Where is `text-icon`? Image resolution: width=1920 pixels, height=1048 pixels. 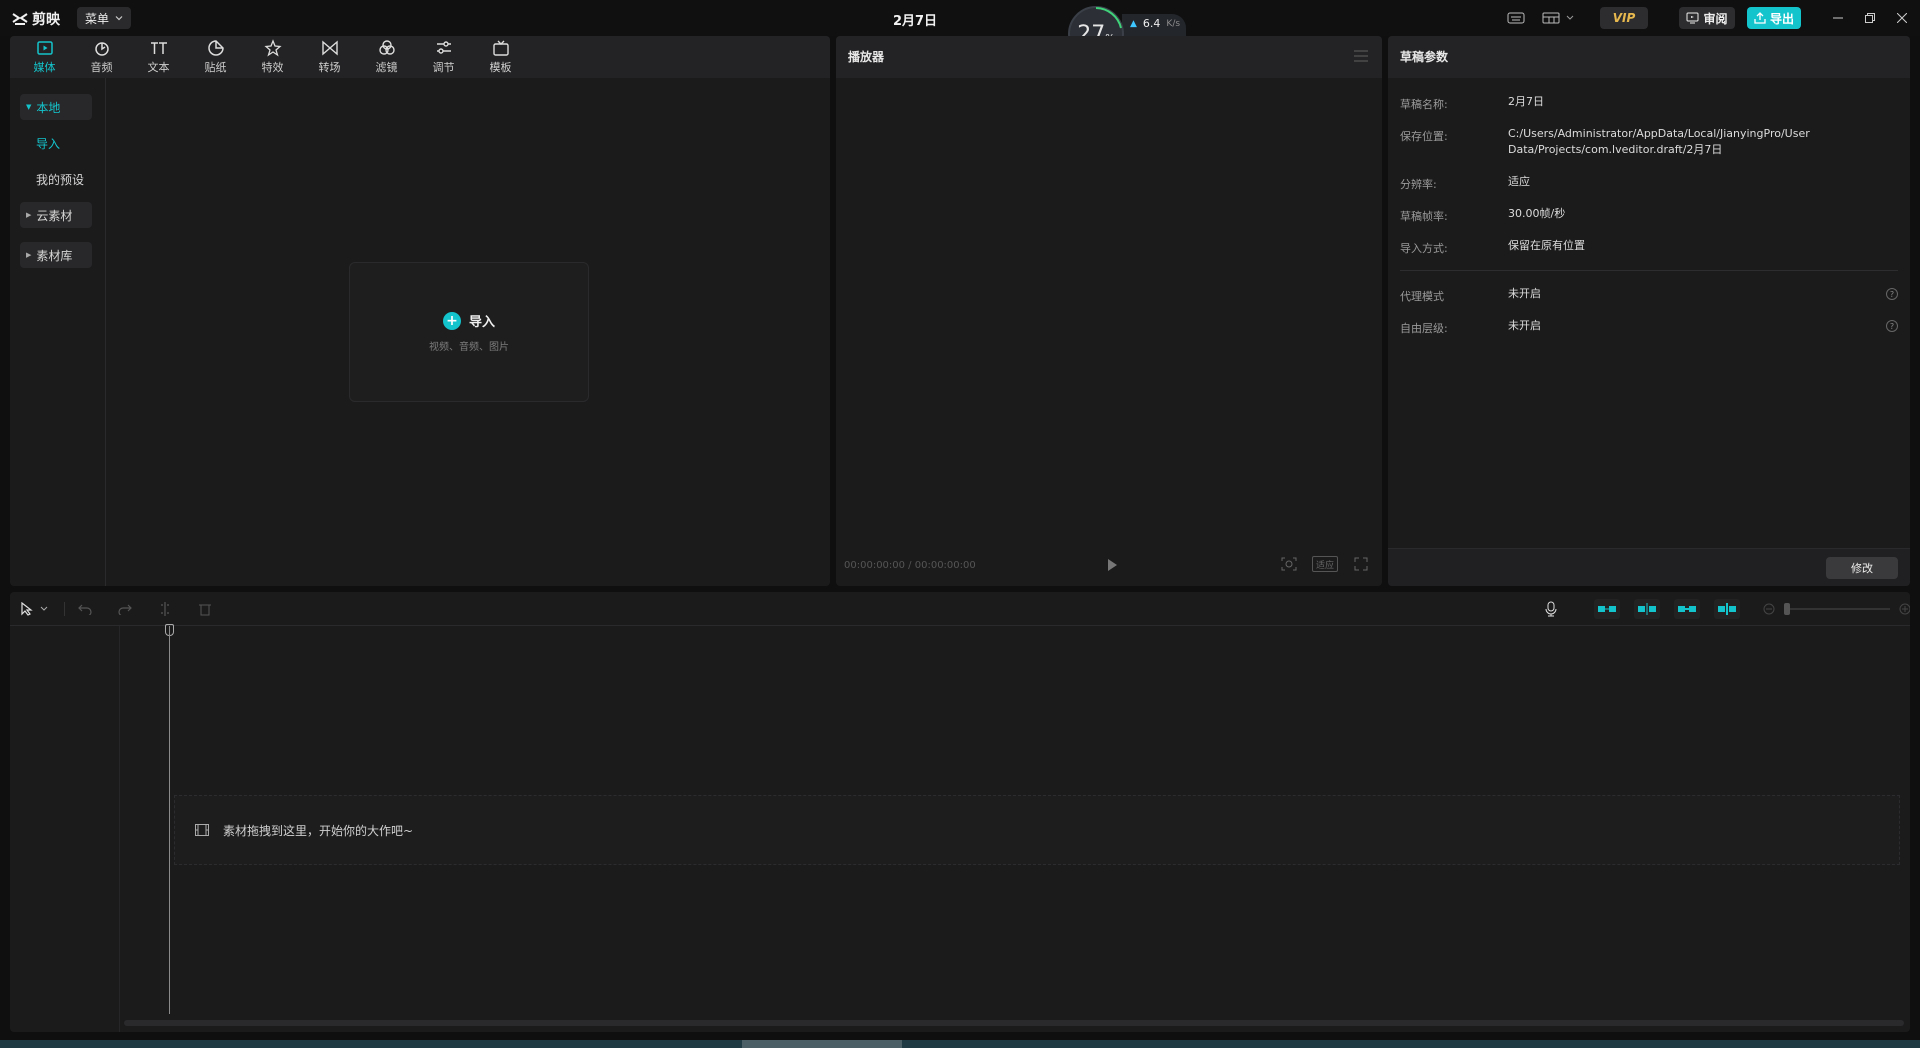 text-icon is located at coordinates (158, 48).